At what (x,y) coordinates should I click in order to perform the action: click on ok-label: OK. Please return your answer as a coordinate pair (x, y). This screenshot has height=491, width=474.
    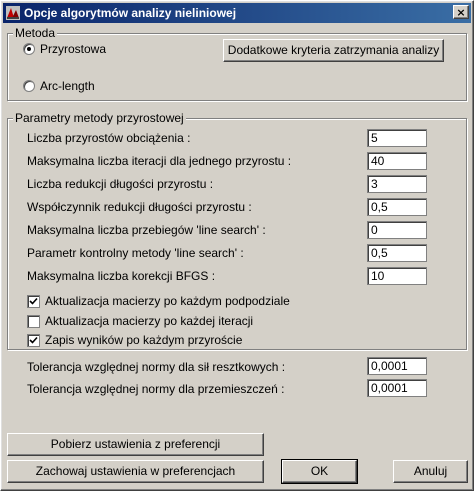
    Looking at the image, I should click on (319, 471).